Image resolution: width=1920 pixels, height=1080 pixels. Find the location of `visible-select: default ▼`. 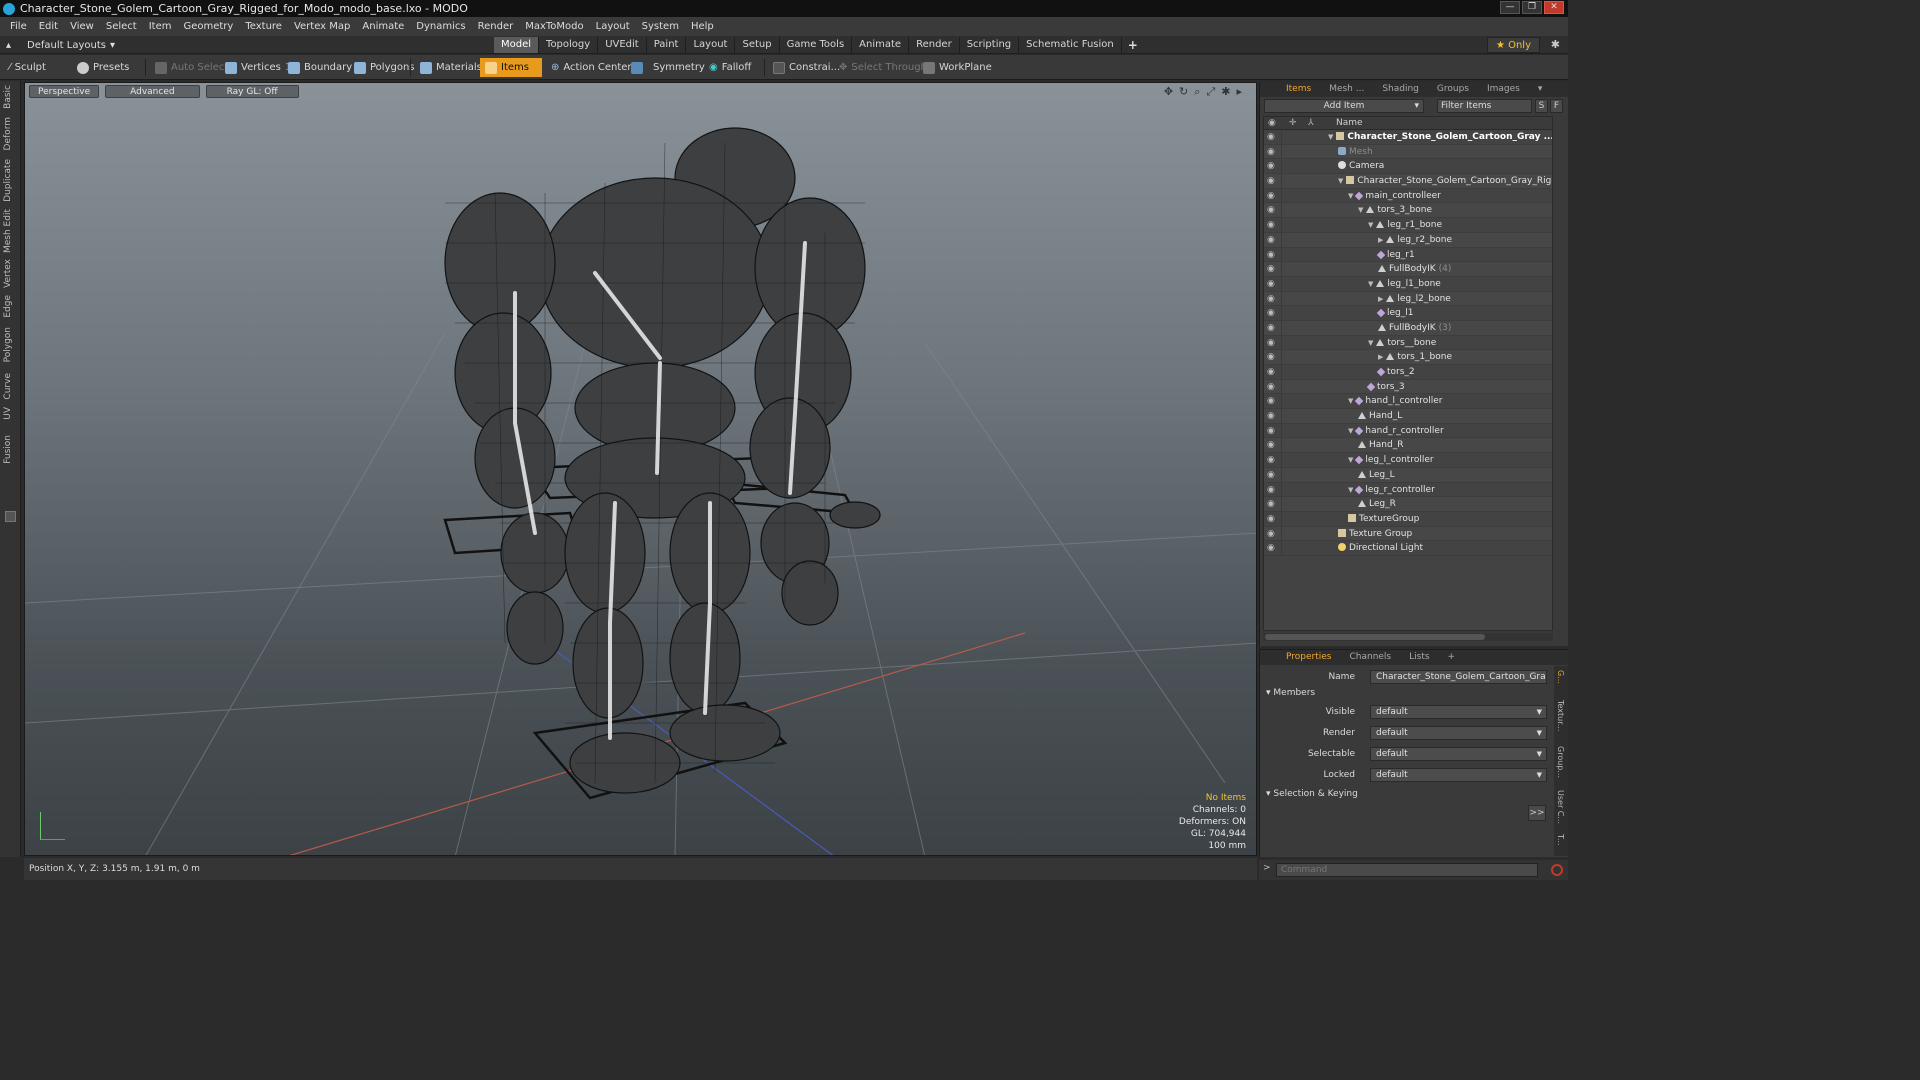

visible-select: default ▼ is located at coordinates (1458, 712).